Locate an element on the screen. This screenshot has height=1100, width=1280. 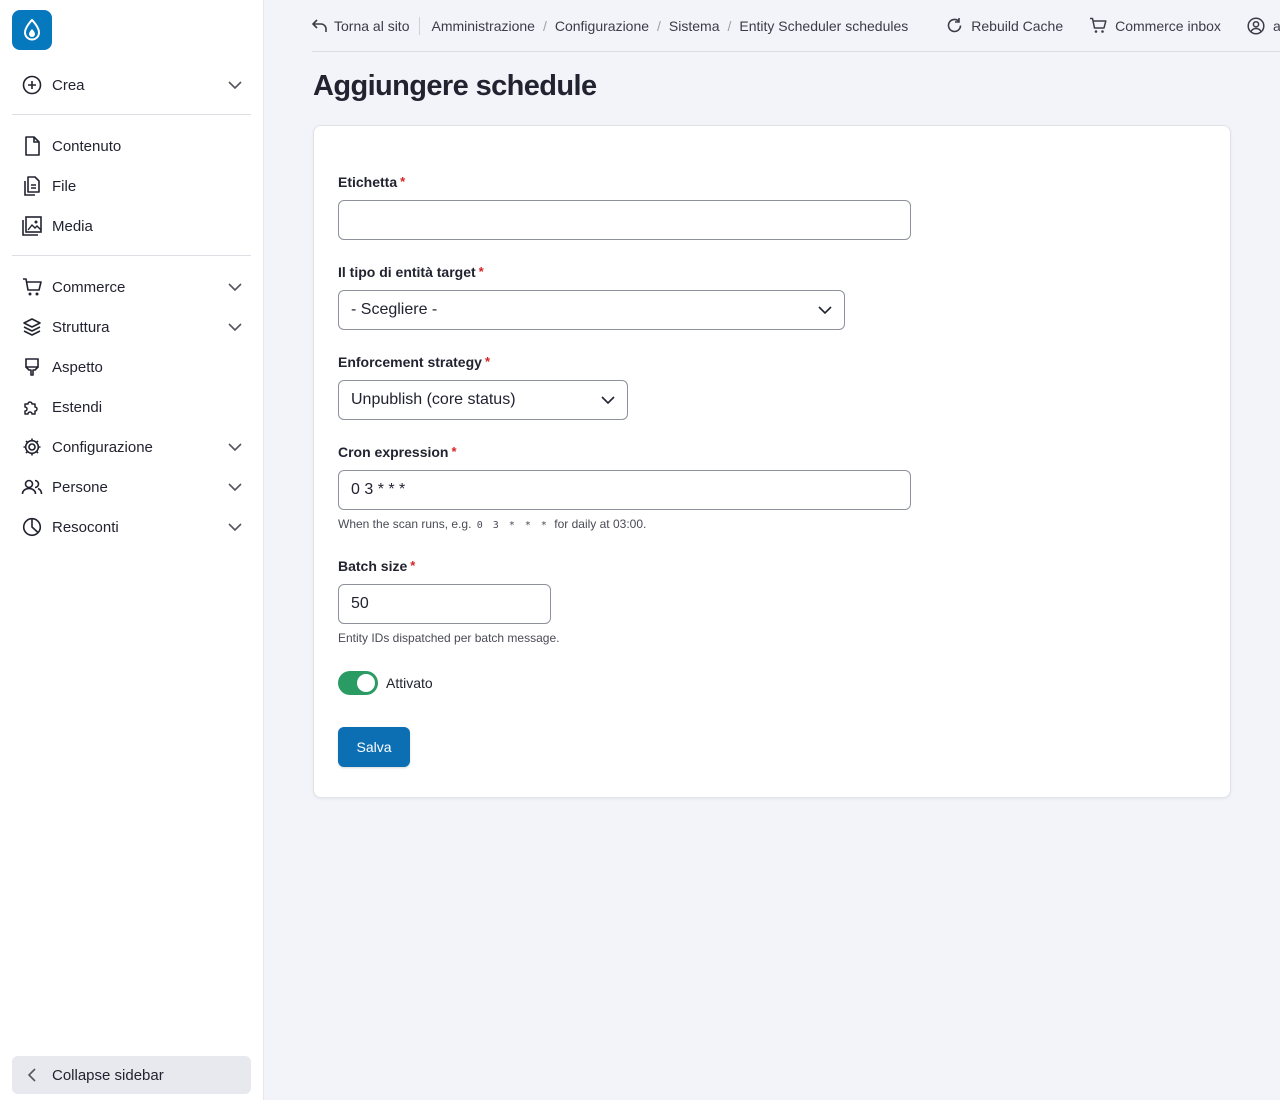
target-type-value: - Scegliere - is located at coordinates (394, 309).